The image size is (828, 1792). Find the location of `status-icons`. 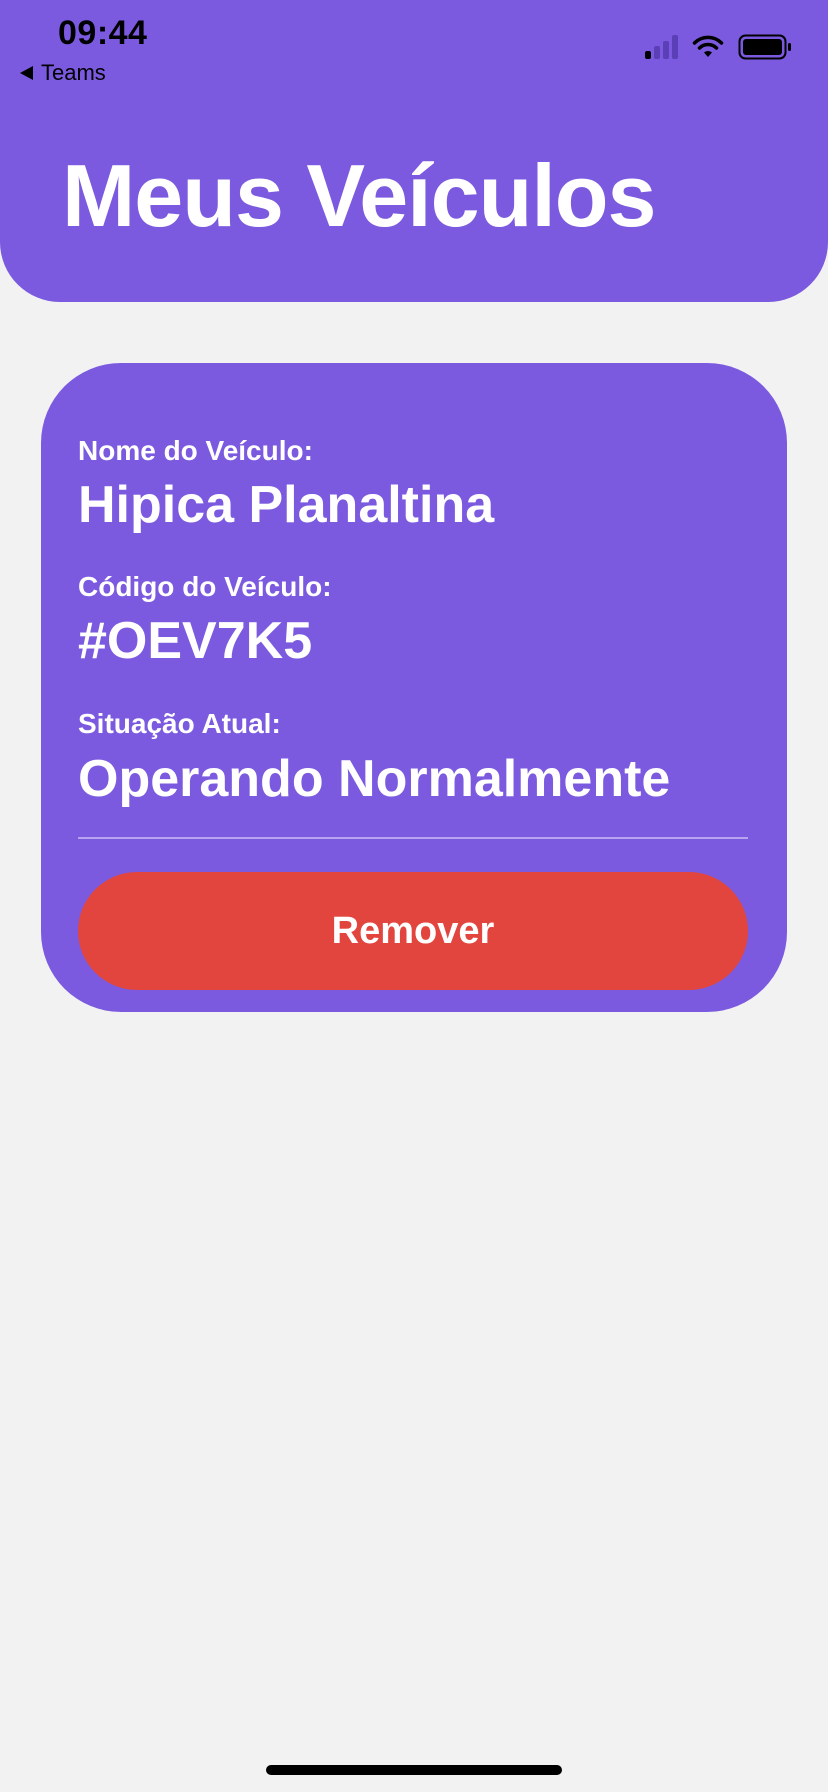

status-icons is located at coordinates (718, 47).